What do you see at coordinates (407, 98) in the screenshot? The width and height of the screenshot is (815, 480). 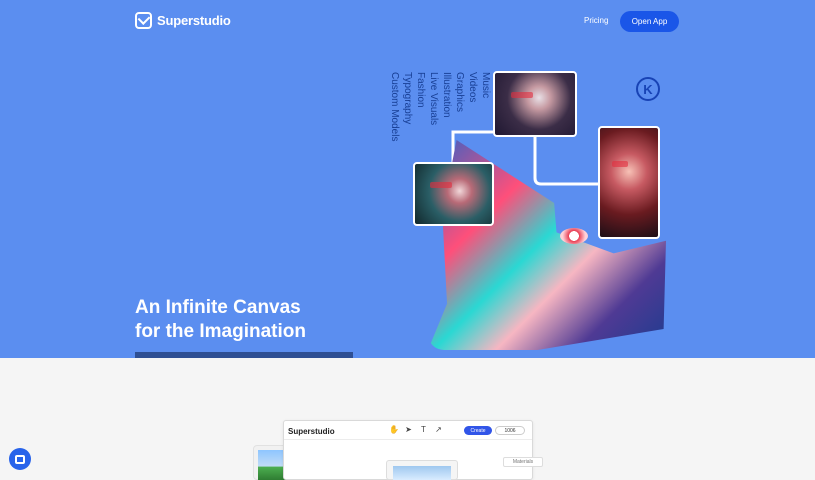 I see `genre-typography: Typography` at bounding box center [407, 98].